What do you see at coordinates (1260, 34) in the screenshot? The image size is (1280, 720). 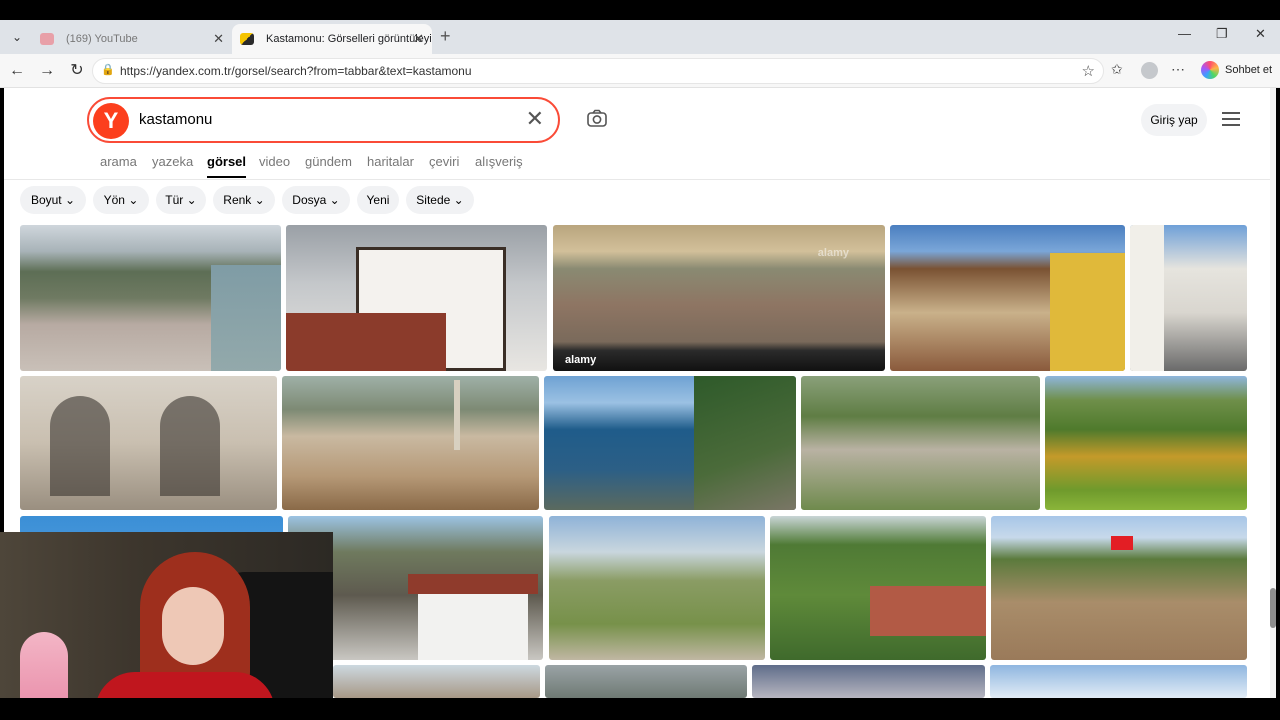 I see `close-window-icon: ✕` at bounding box center [1260, 34].